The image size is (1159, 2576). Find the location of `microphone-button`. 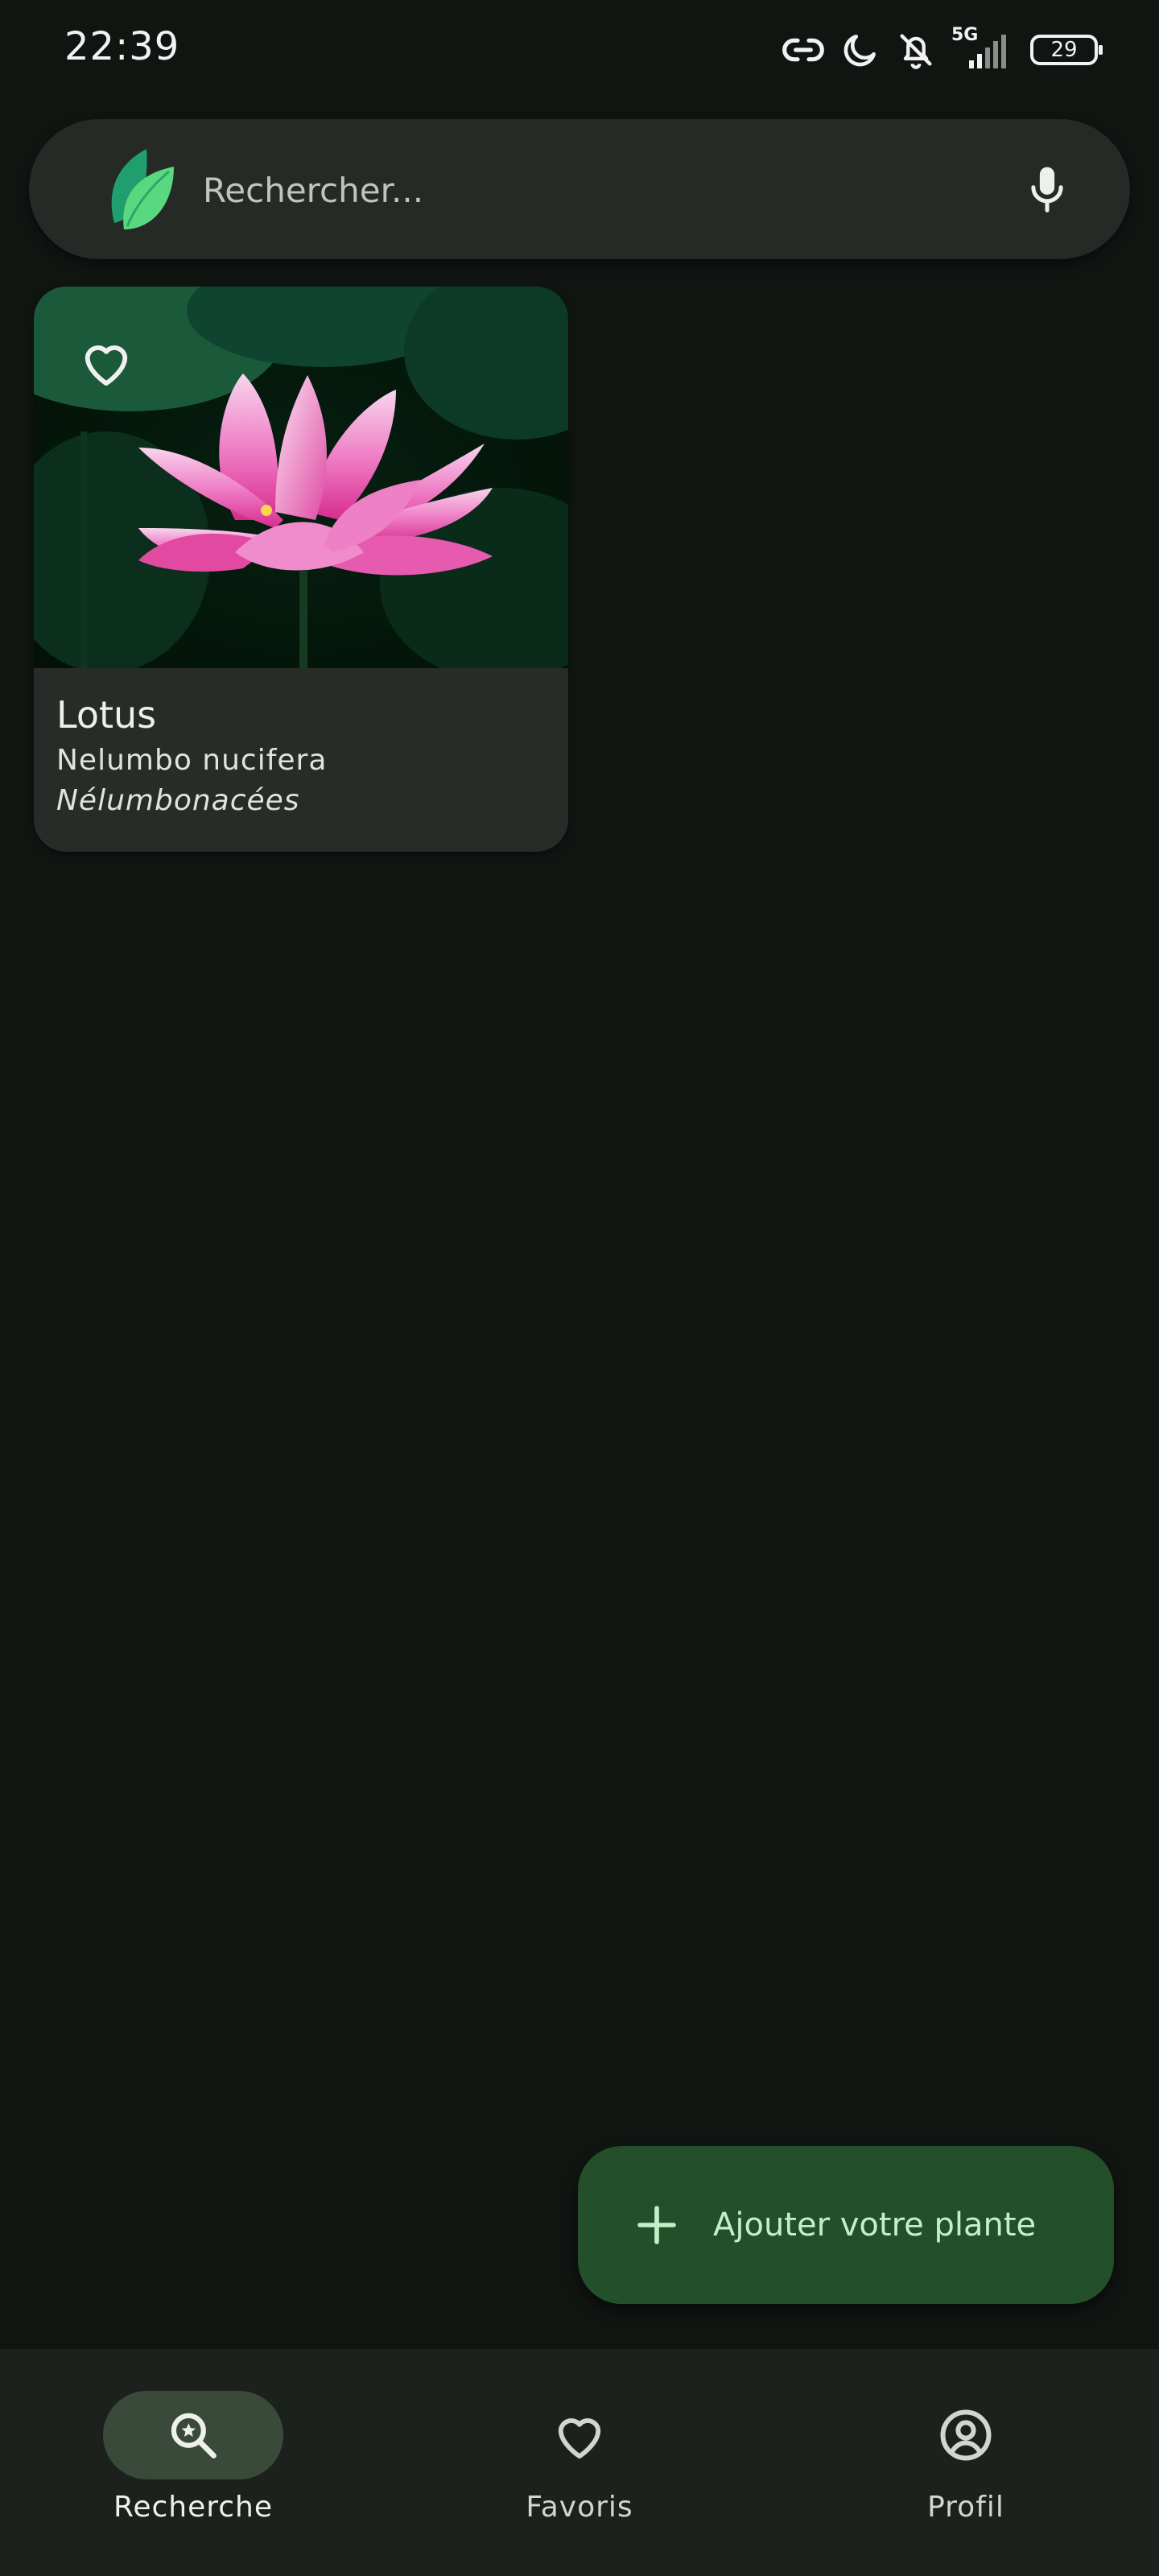

microphone-button is located at coordinates (1047, 189).